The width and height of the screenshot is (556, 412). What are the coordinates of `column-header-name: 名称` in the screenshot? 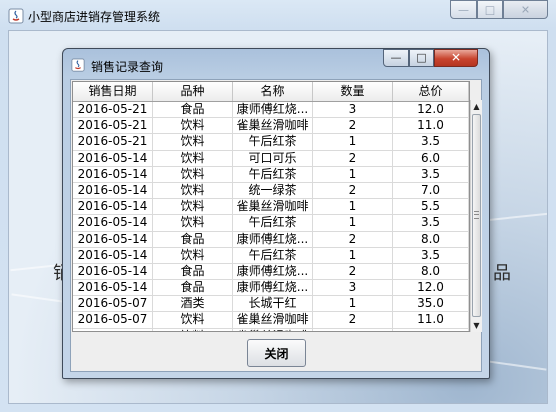 It's located at (273, 91).